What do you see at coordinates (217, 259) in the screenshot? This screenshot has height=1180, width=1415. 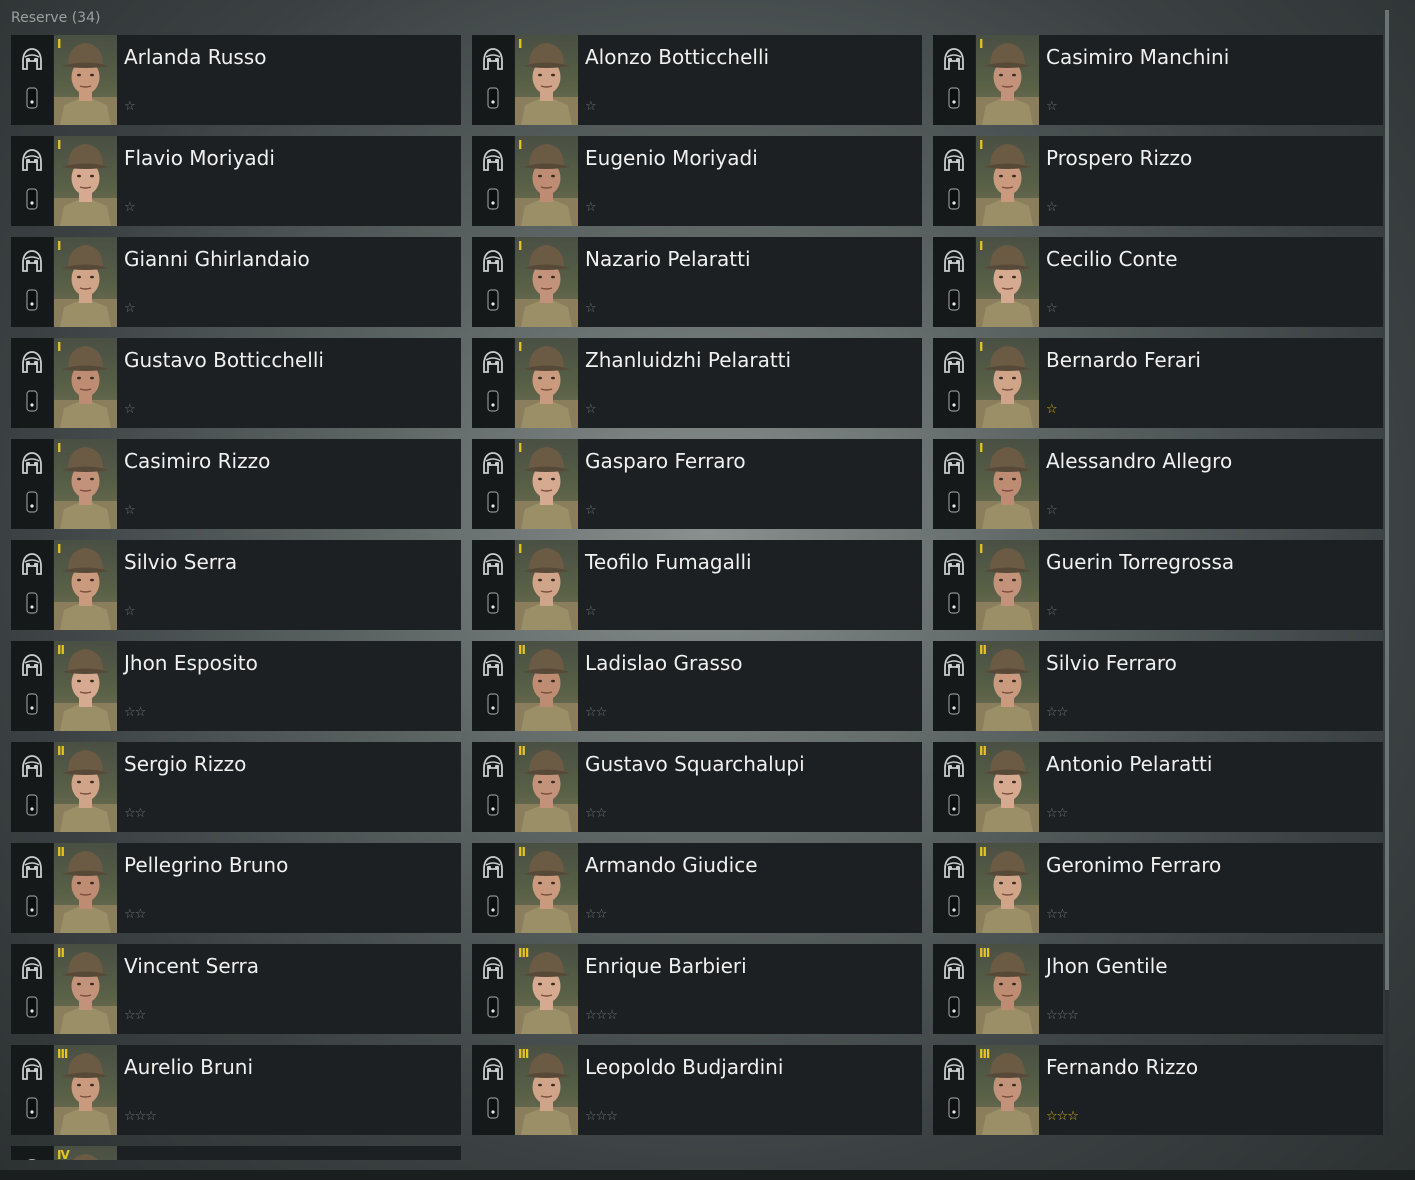 I see `soldier-name: Gianni Ghirlandaio` at bounding box center [217, 259].